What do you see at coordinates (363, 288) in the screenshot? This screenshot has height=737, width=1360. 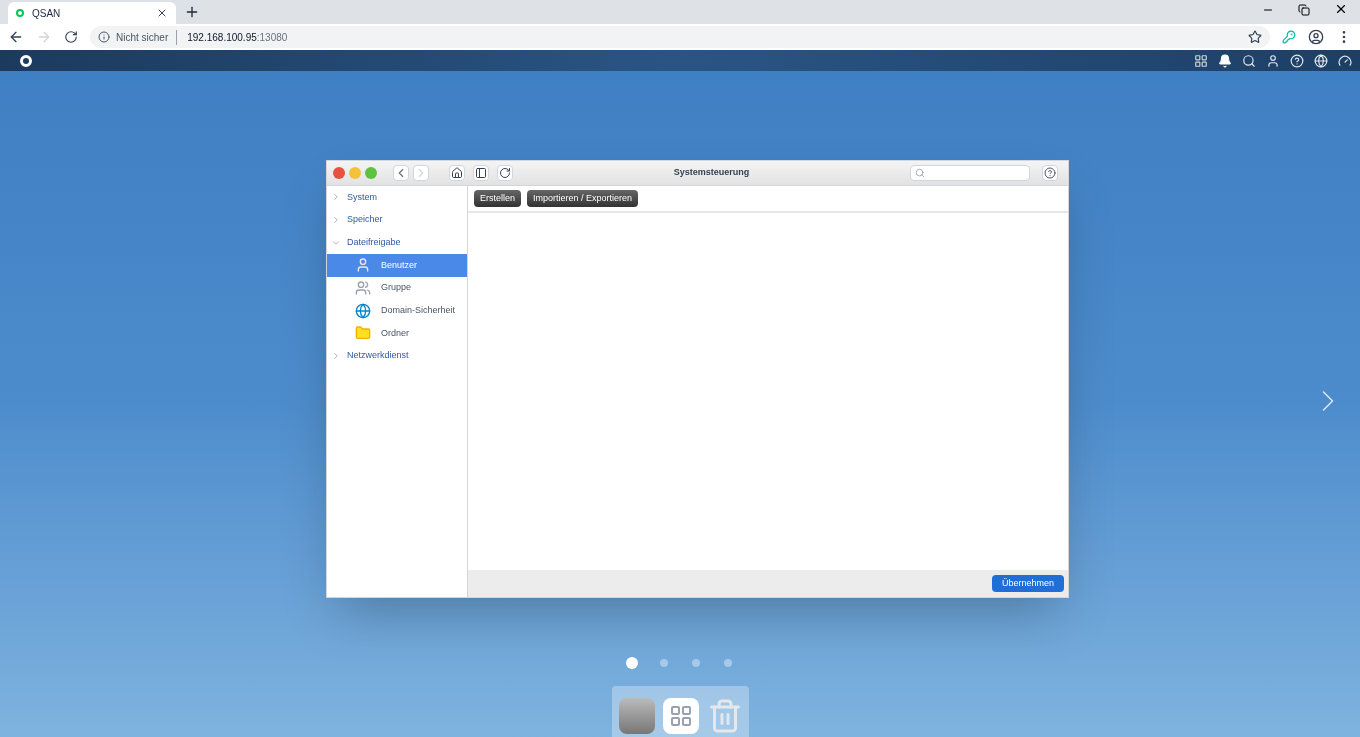 I see `group-icon` at bounding box center [363, 288].